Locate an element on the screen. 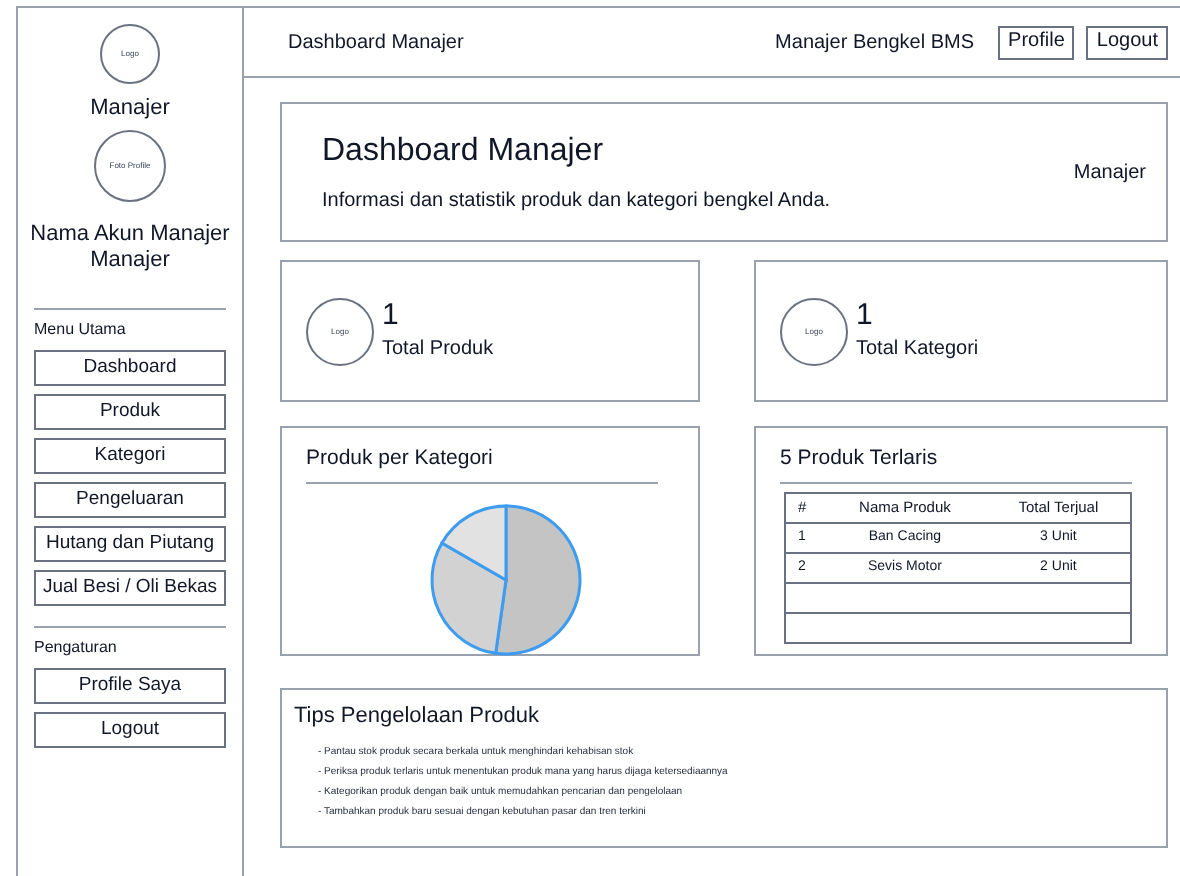 This screenshot has height=876, width=1180. menu-button: Hutang dan Piutang is located at coordinates (130, 544).